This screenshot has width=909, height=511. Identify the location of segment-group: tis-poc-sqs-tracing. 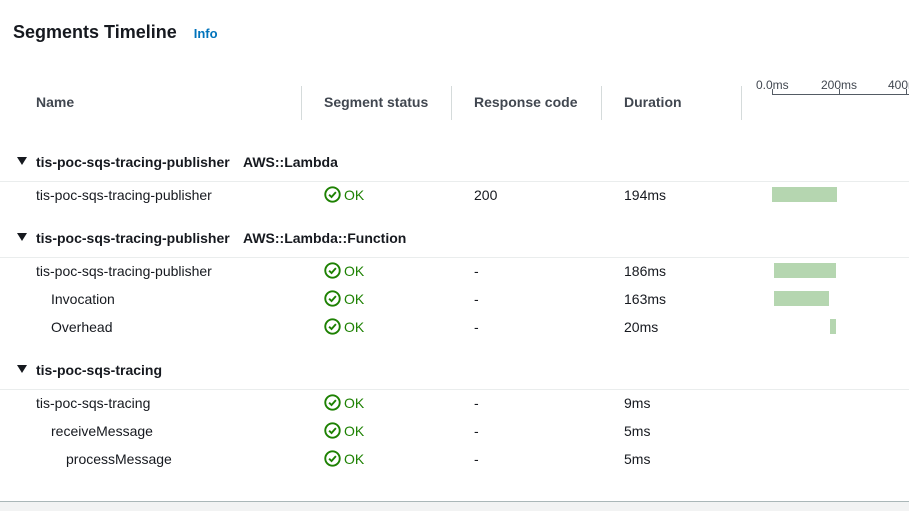
(454, 373).